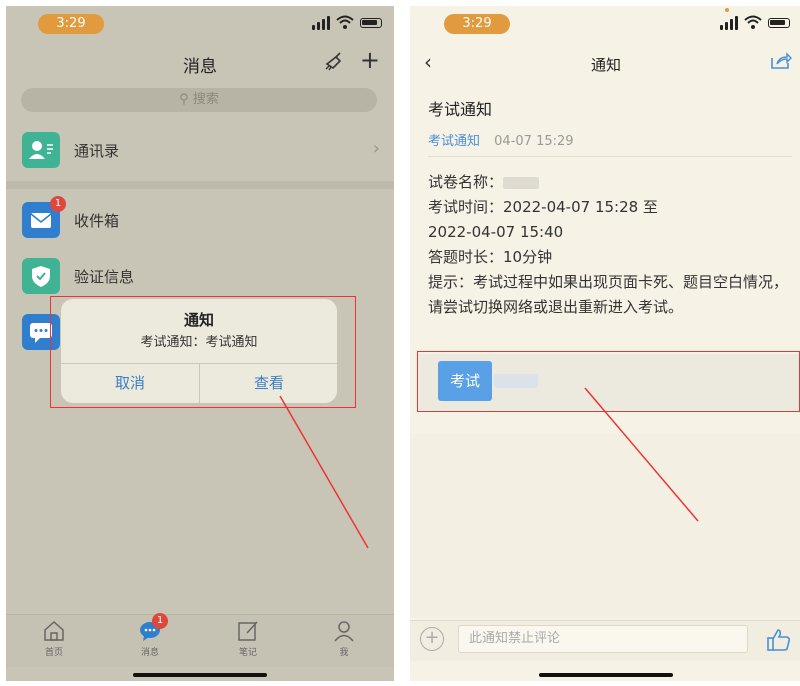 This screenshot has width=800, height=686. What do you see at coordinates (489, 468) in the screenshot?
I see `annotation-arrows` at bounding box center [489, 468].